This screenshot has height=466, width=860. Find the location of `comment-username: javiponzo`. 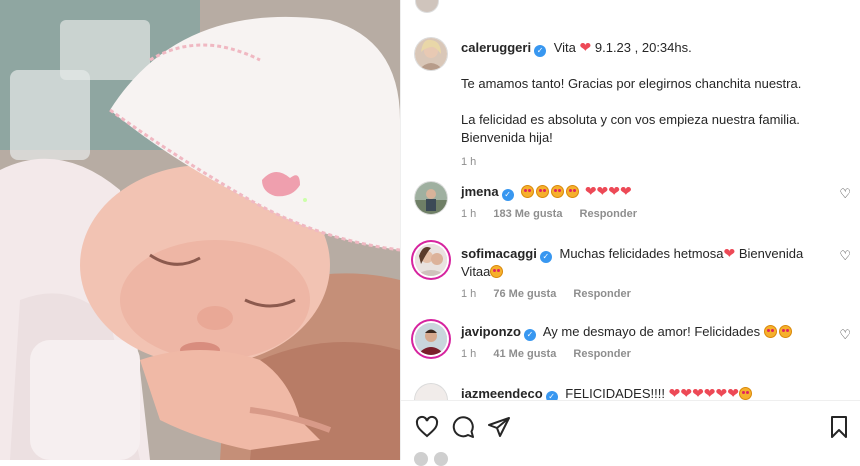

comment-username: javiponzo is located at coordinates (491, 331).